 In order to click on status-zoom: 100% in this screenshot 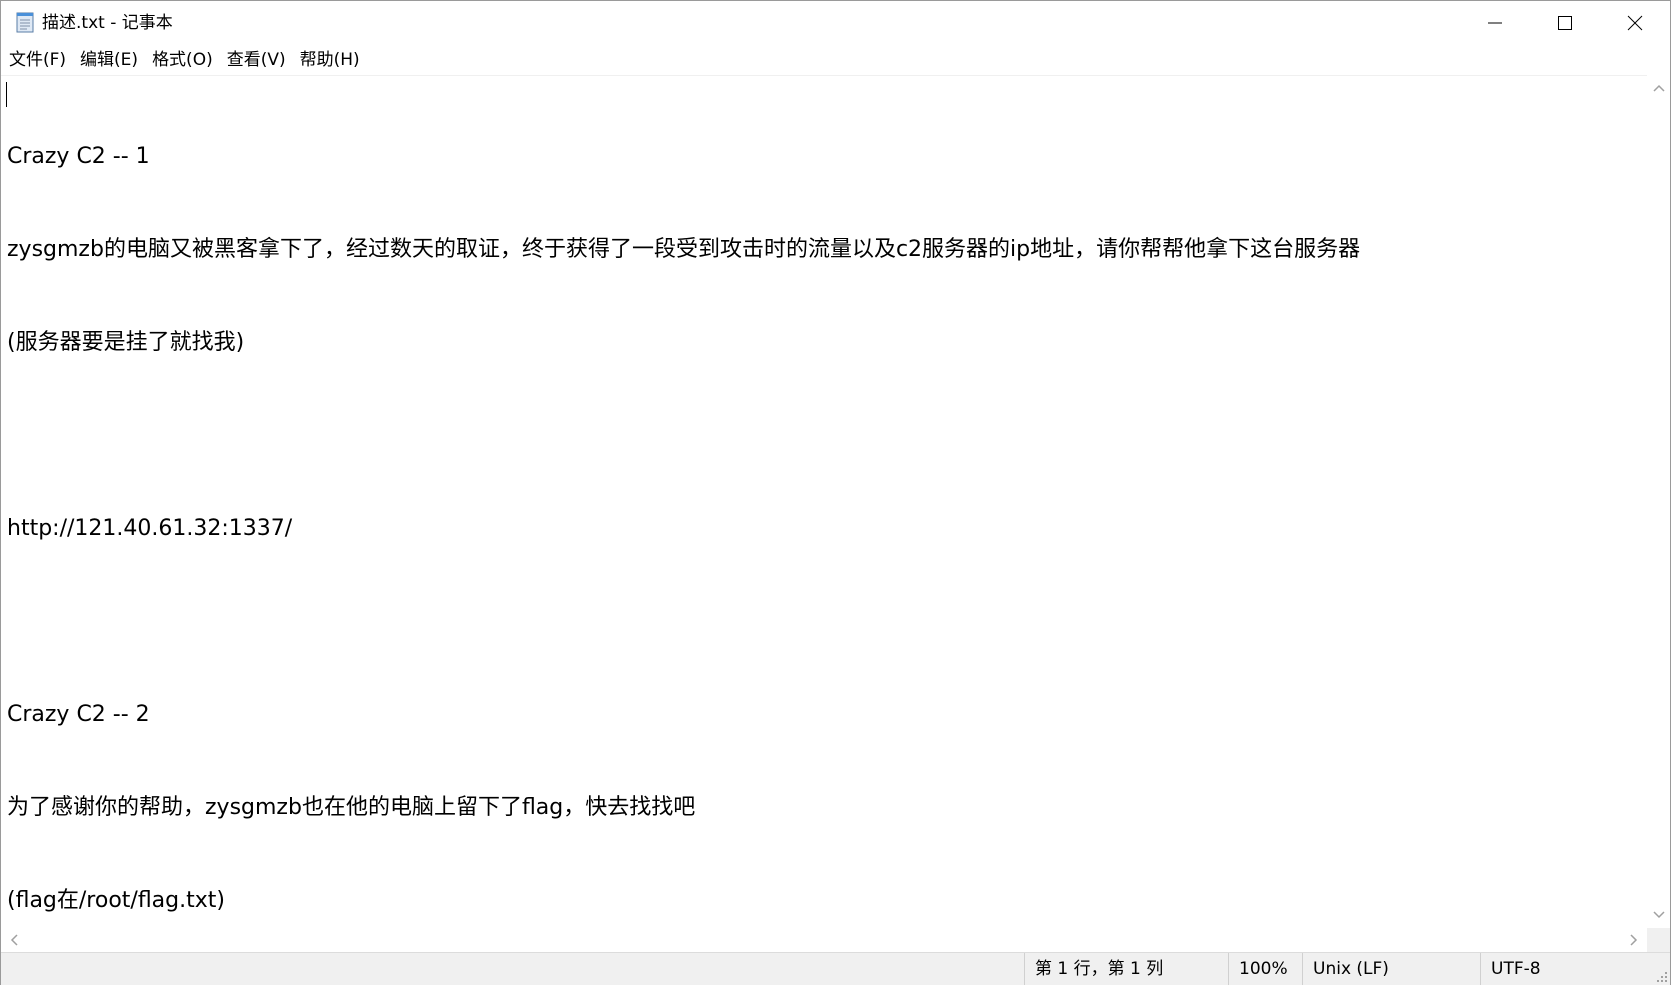, I will do `click(1265, 969)`.